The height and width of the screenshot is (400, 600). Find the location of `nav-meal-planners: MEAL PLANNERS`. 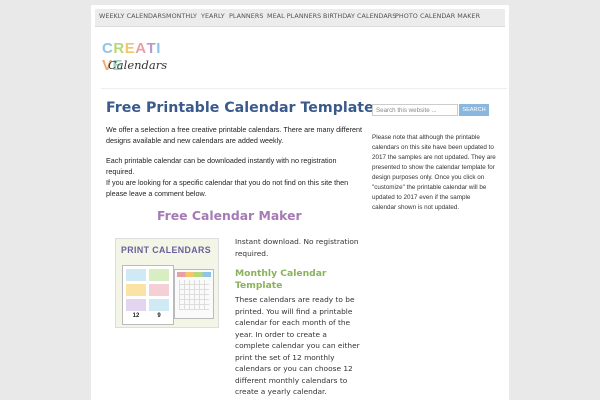

nav-meal-planners: MEAL PLANNERS is located at coordinates (294, 16).